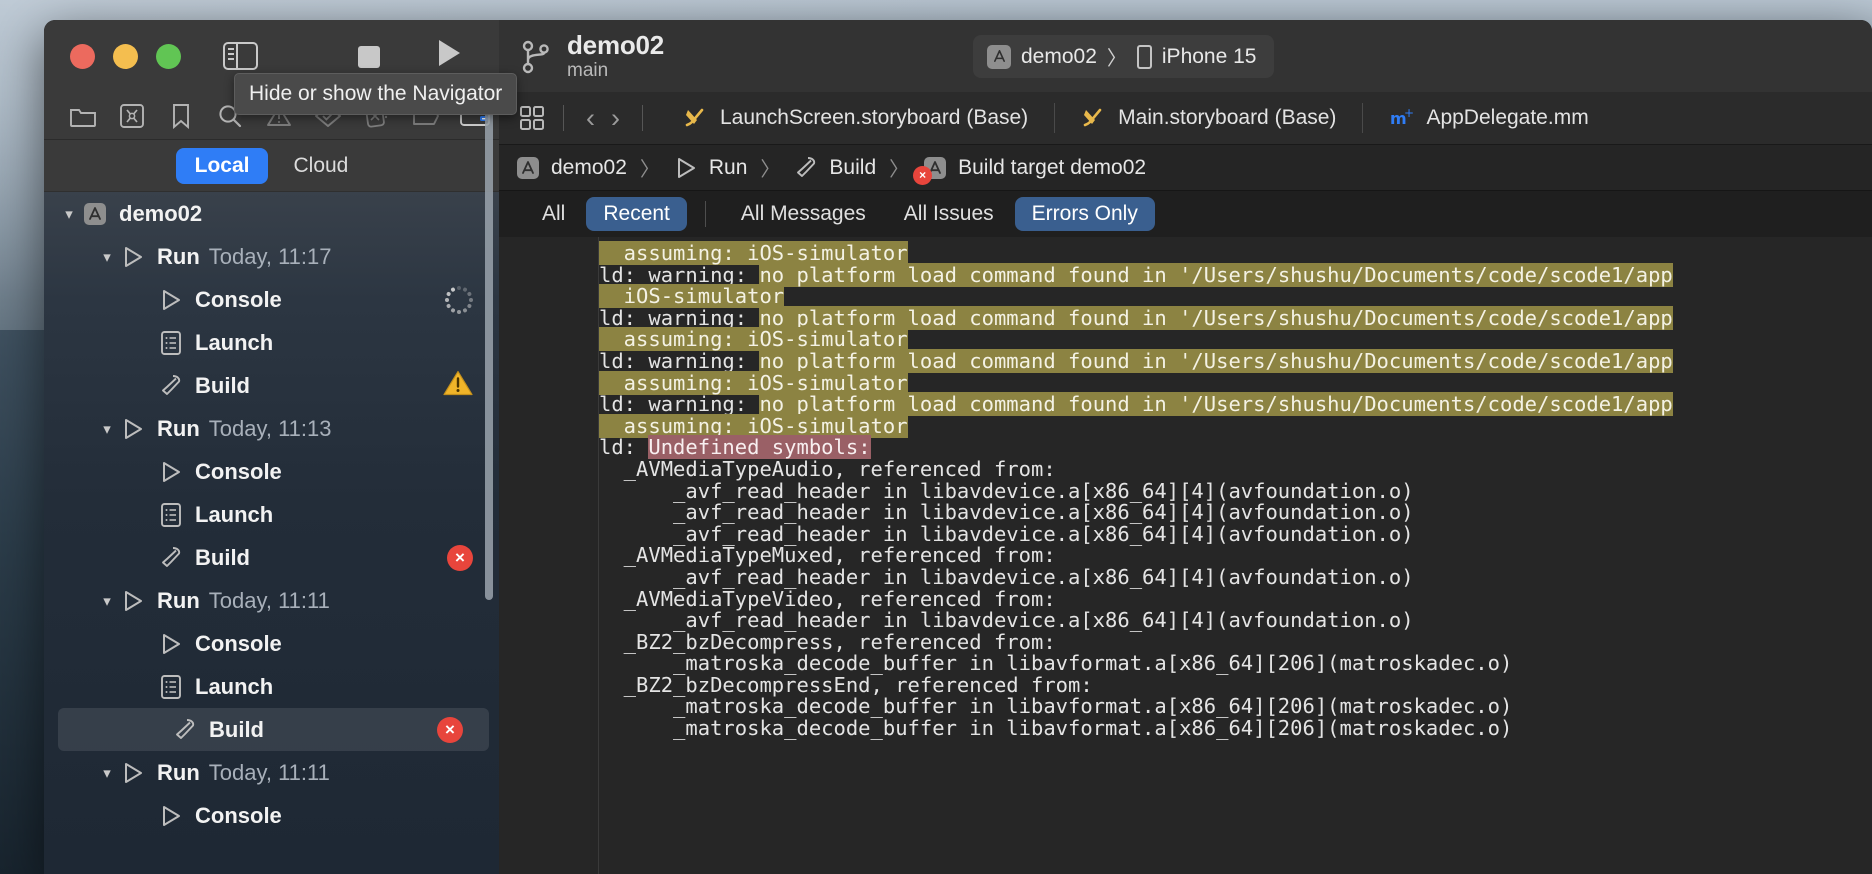 This screenshot has width=1872, height=874. Describe the element at coordinates (923, 175) in the screenshot. I see `error-badge: ×` at that location.